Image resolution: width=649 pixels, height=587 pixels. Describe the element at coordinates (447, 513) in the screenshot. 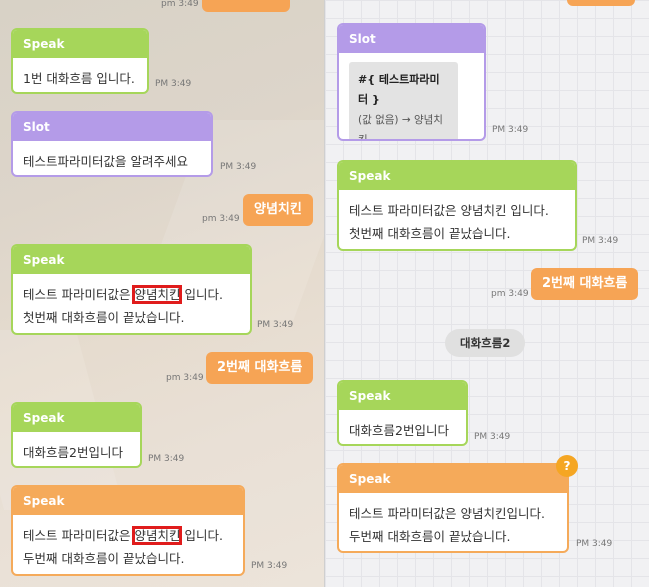

I see `speak-text-line: 테스트 파라미터값은 양념치킨입니다.` at that location.